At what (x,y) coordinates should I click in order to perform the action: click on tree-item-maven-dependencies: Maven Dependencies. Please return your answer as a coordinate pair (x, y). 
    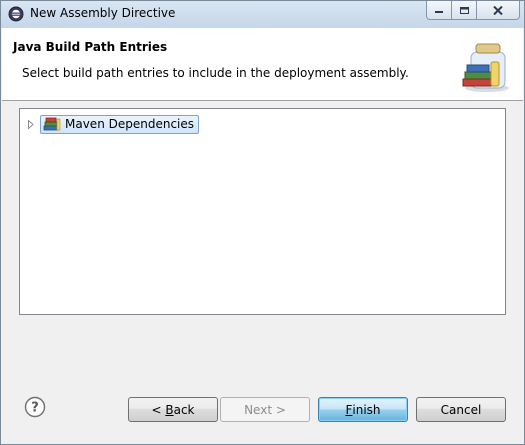
    Looking at the image, I should click on (120, 124).